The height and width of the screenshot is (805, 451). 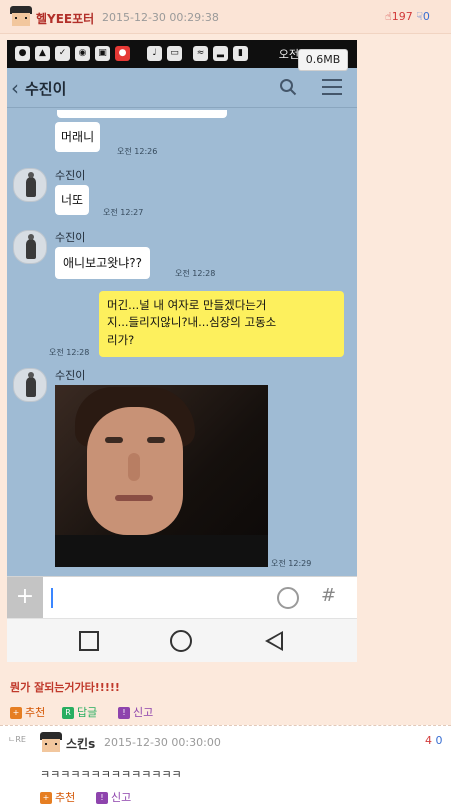 What do you see at coordinates (200, 53) in the screenshot?
I see `wifi-icon: ≈` at bounding box center [200, 53].